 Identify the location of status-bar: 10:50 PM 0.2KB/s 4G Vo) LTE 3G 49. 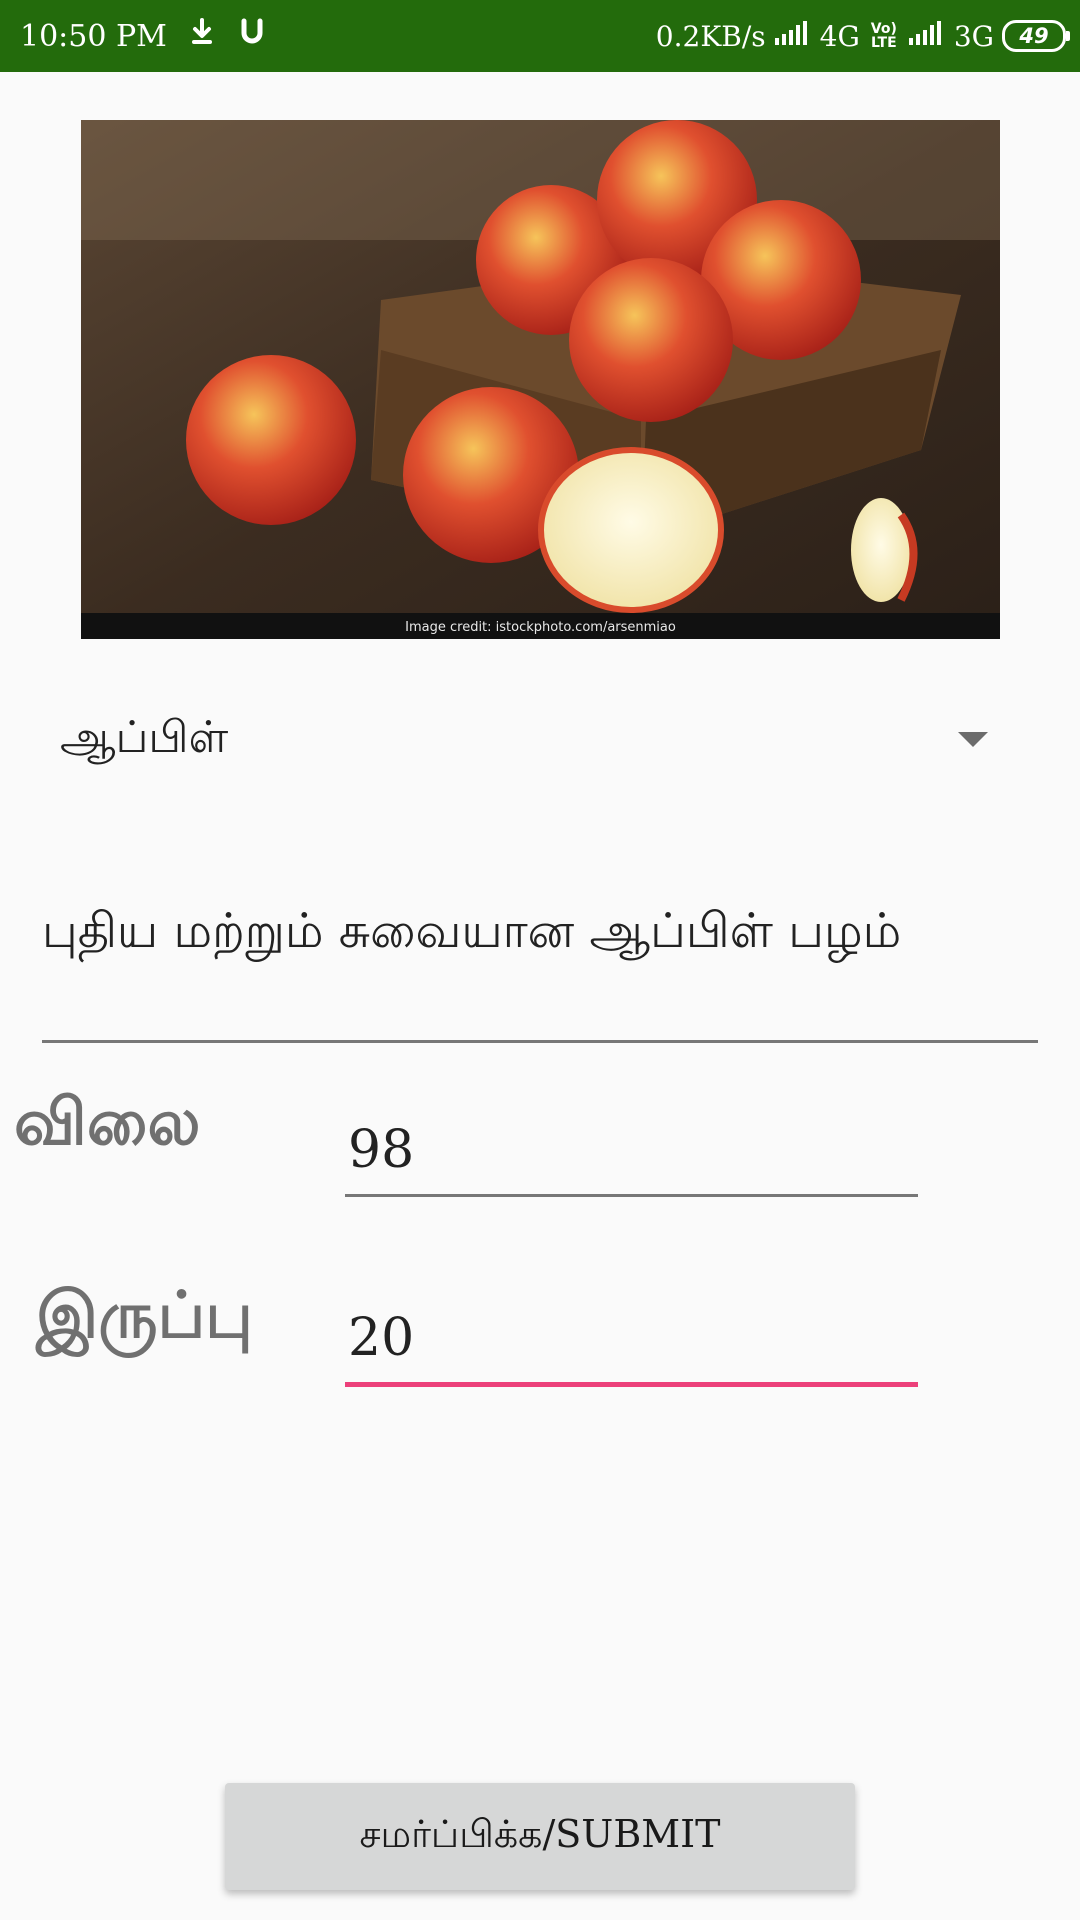
(540, 36).